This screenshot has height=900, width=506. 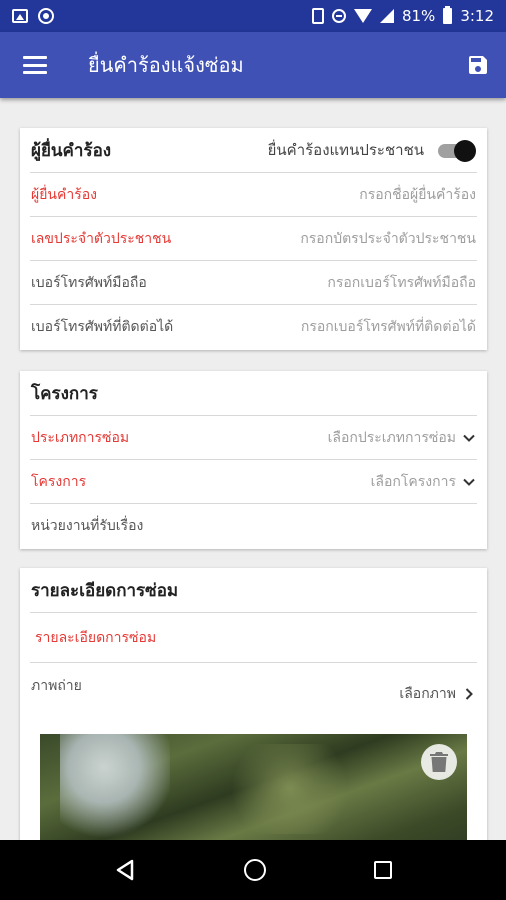 What do you see at coordinates (253, 65) in the screenshot?
I see `app-bar: ยื่นคำร้องแจ้งซ่อม` at bounding box center [253, 65].